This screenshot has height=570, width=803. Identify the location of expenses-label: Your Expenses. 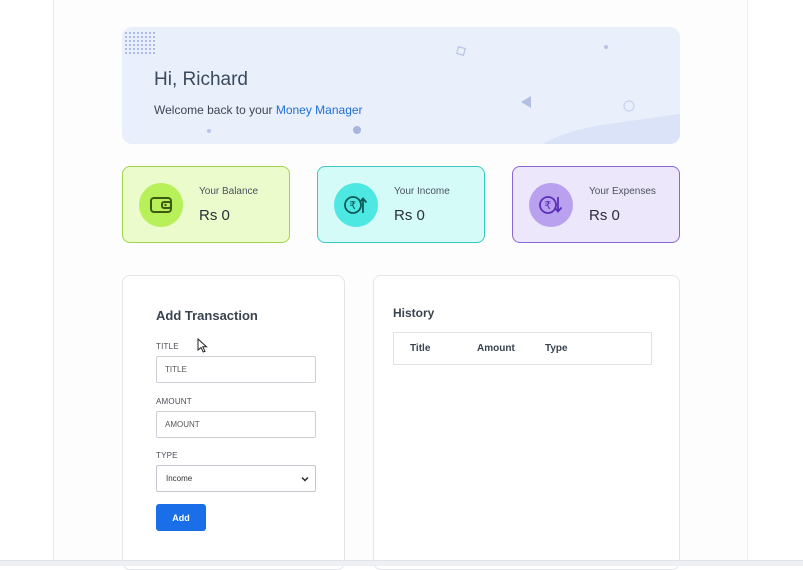
(622, 191).